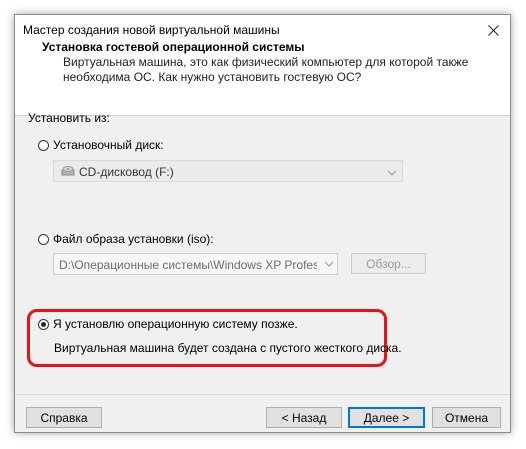 Image resolution: width=526 pixels, height=449 pixels. I want to click on close-icon, so click(493, 30).